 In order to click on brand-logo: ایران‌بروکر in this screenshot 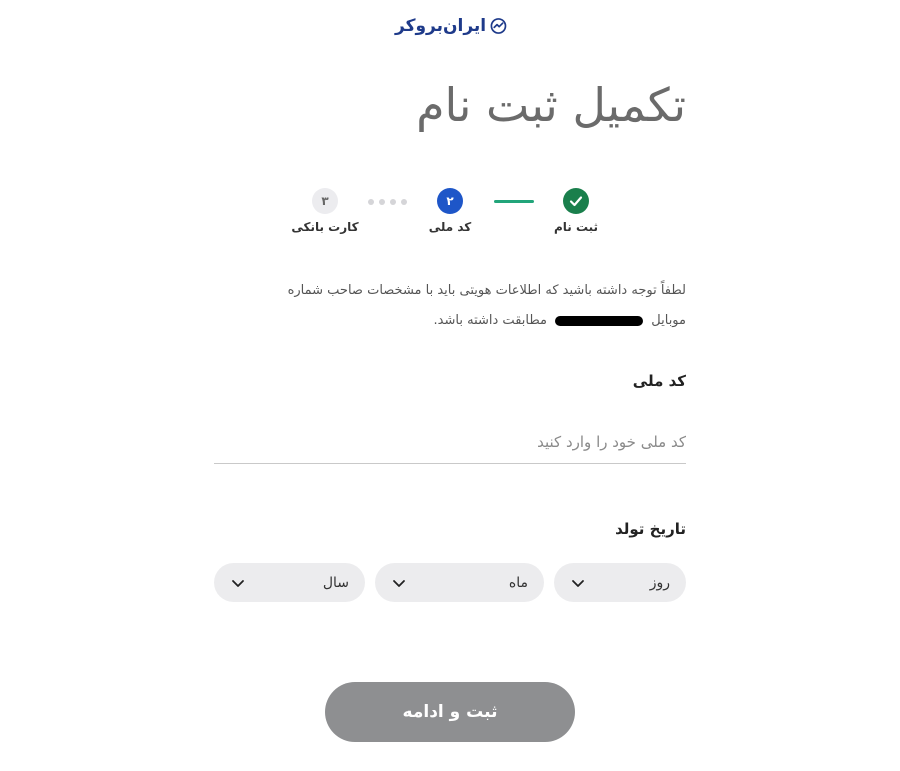, I will do `click(451, 26)`.